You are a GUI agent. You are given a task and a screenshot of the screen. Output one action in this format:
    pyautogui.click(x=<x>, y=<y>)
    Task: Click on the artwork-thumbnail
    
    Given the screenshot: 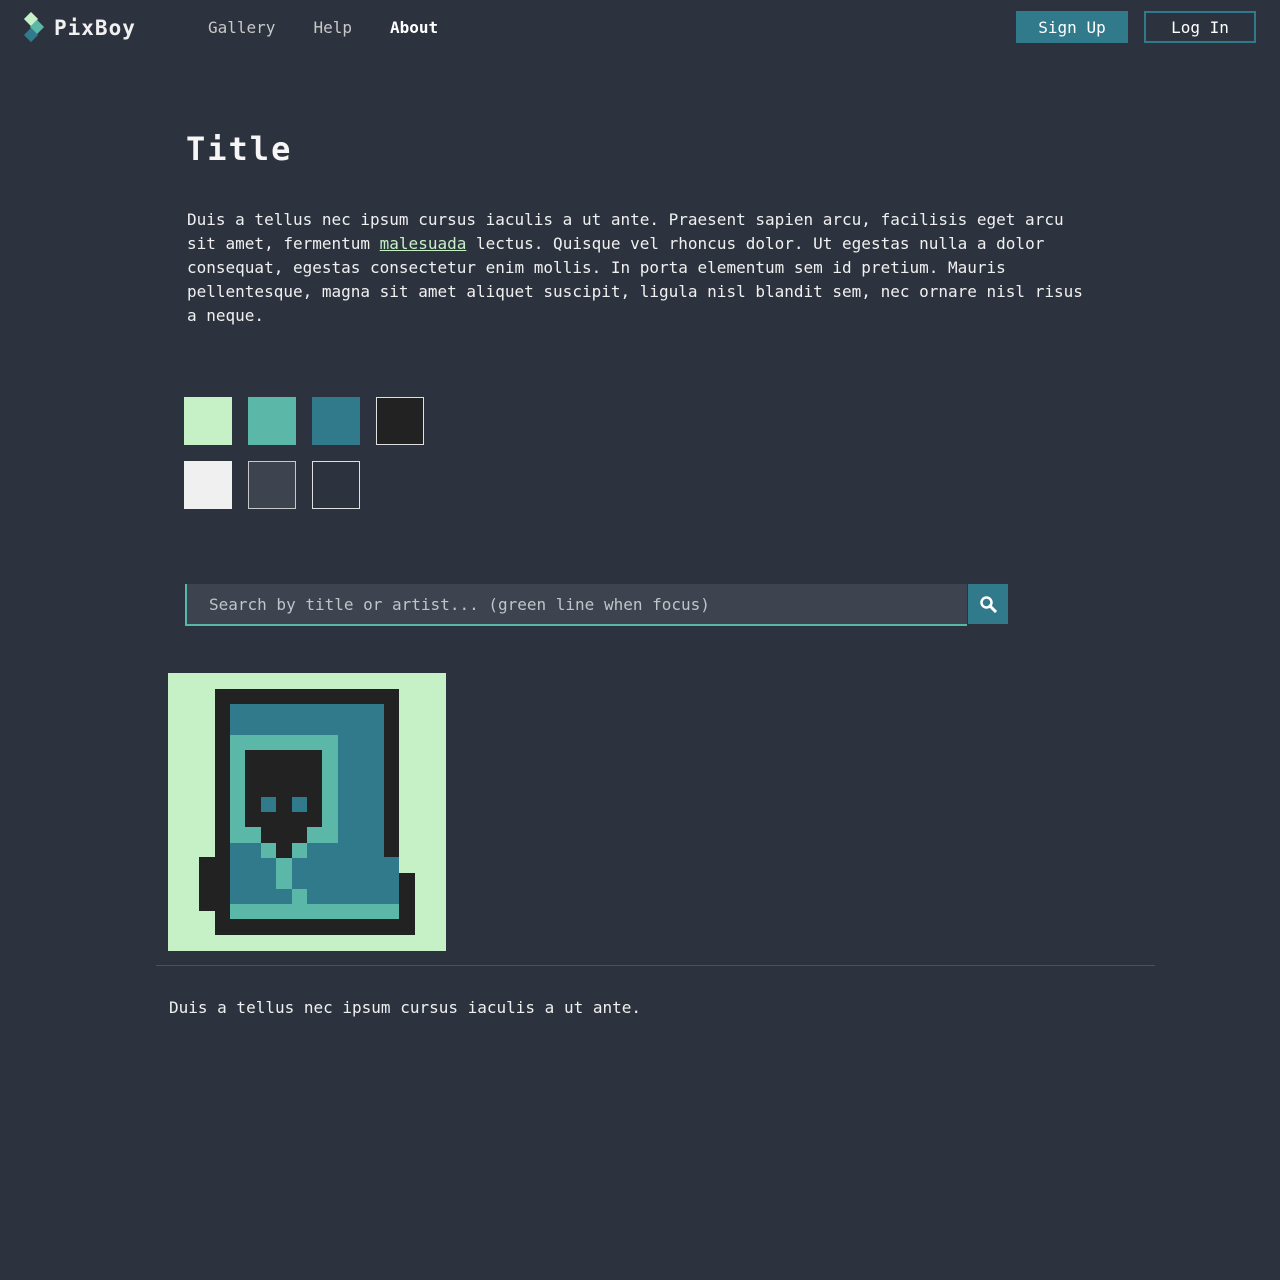 What is the action you would take?
    pyautogui.click(x=307, y=812)
    